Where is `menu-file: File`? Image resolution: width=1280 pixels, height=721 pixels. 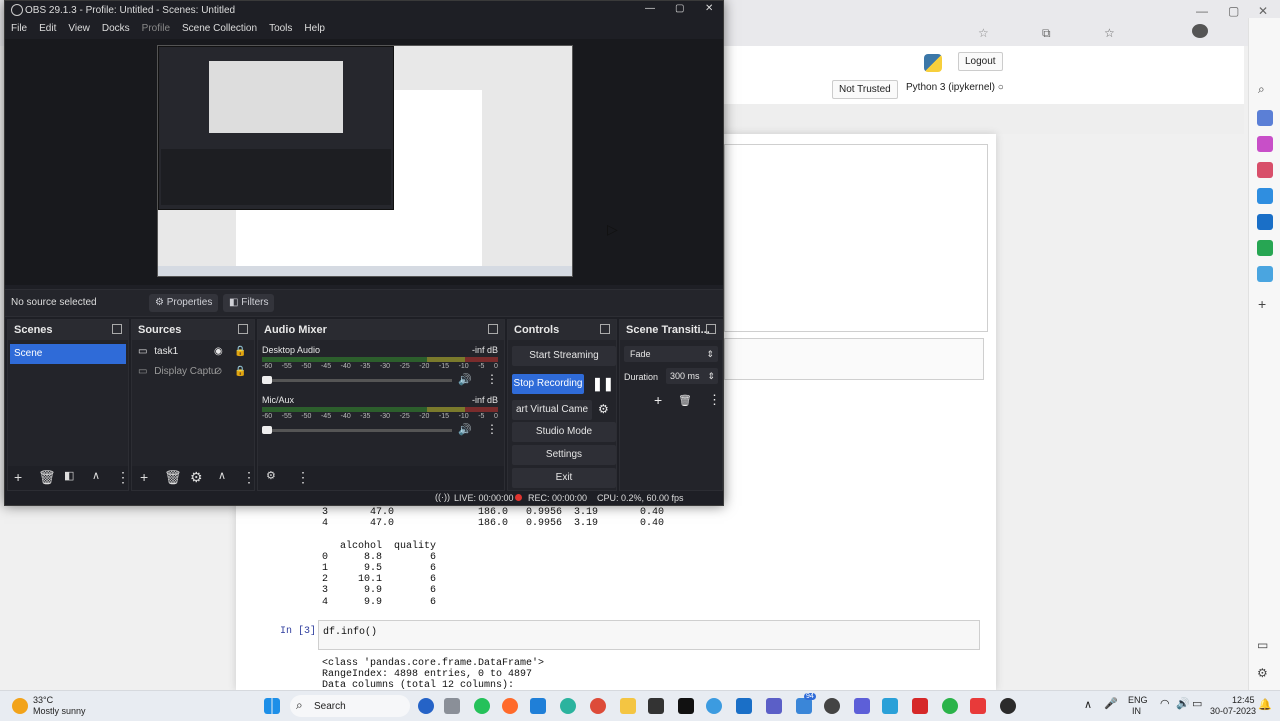 menu-file: File is located at coordinates (19, 28).